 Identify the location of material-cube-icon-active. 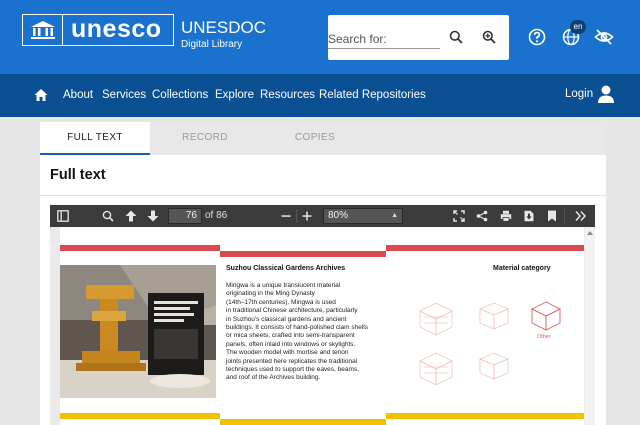
(546, 316).